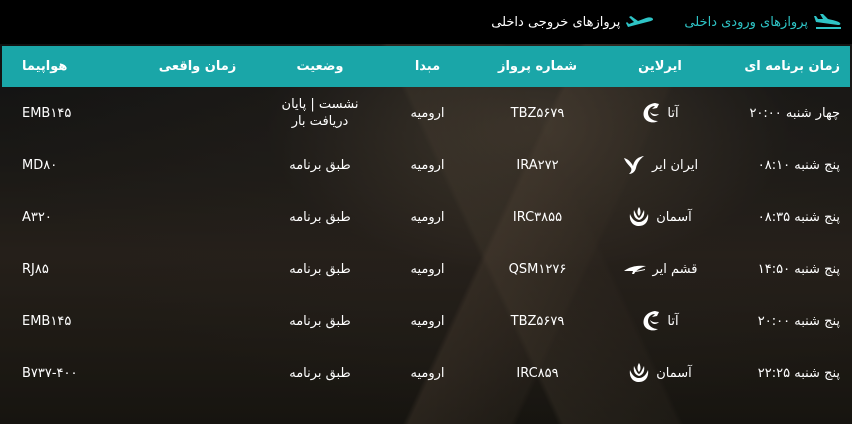 The width and height of the screenshot is (852, 424). Describe the element at coordinates (798, 217) in the screenshot. I see `scheduled-time: پنج شنبه ۰۸:۳۵` at that location.